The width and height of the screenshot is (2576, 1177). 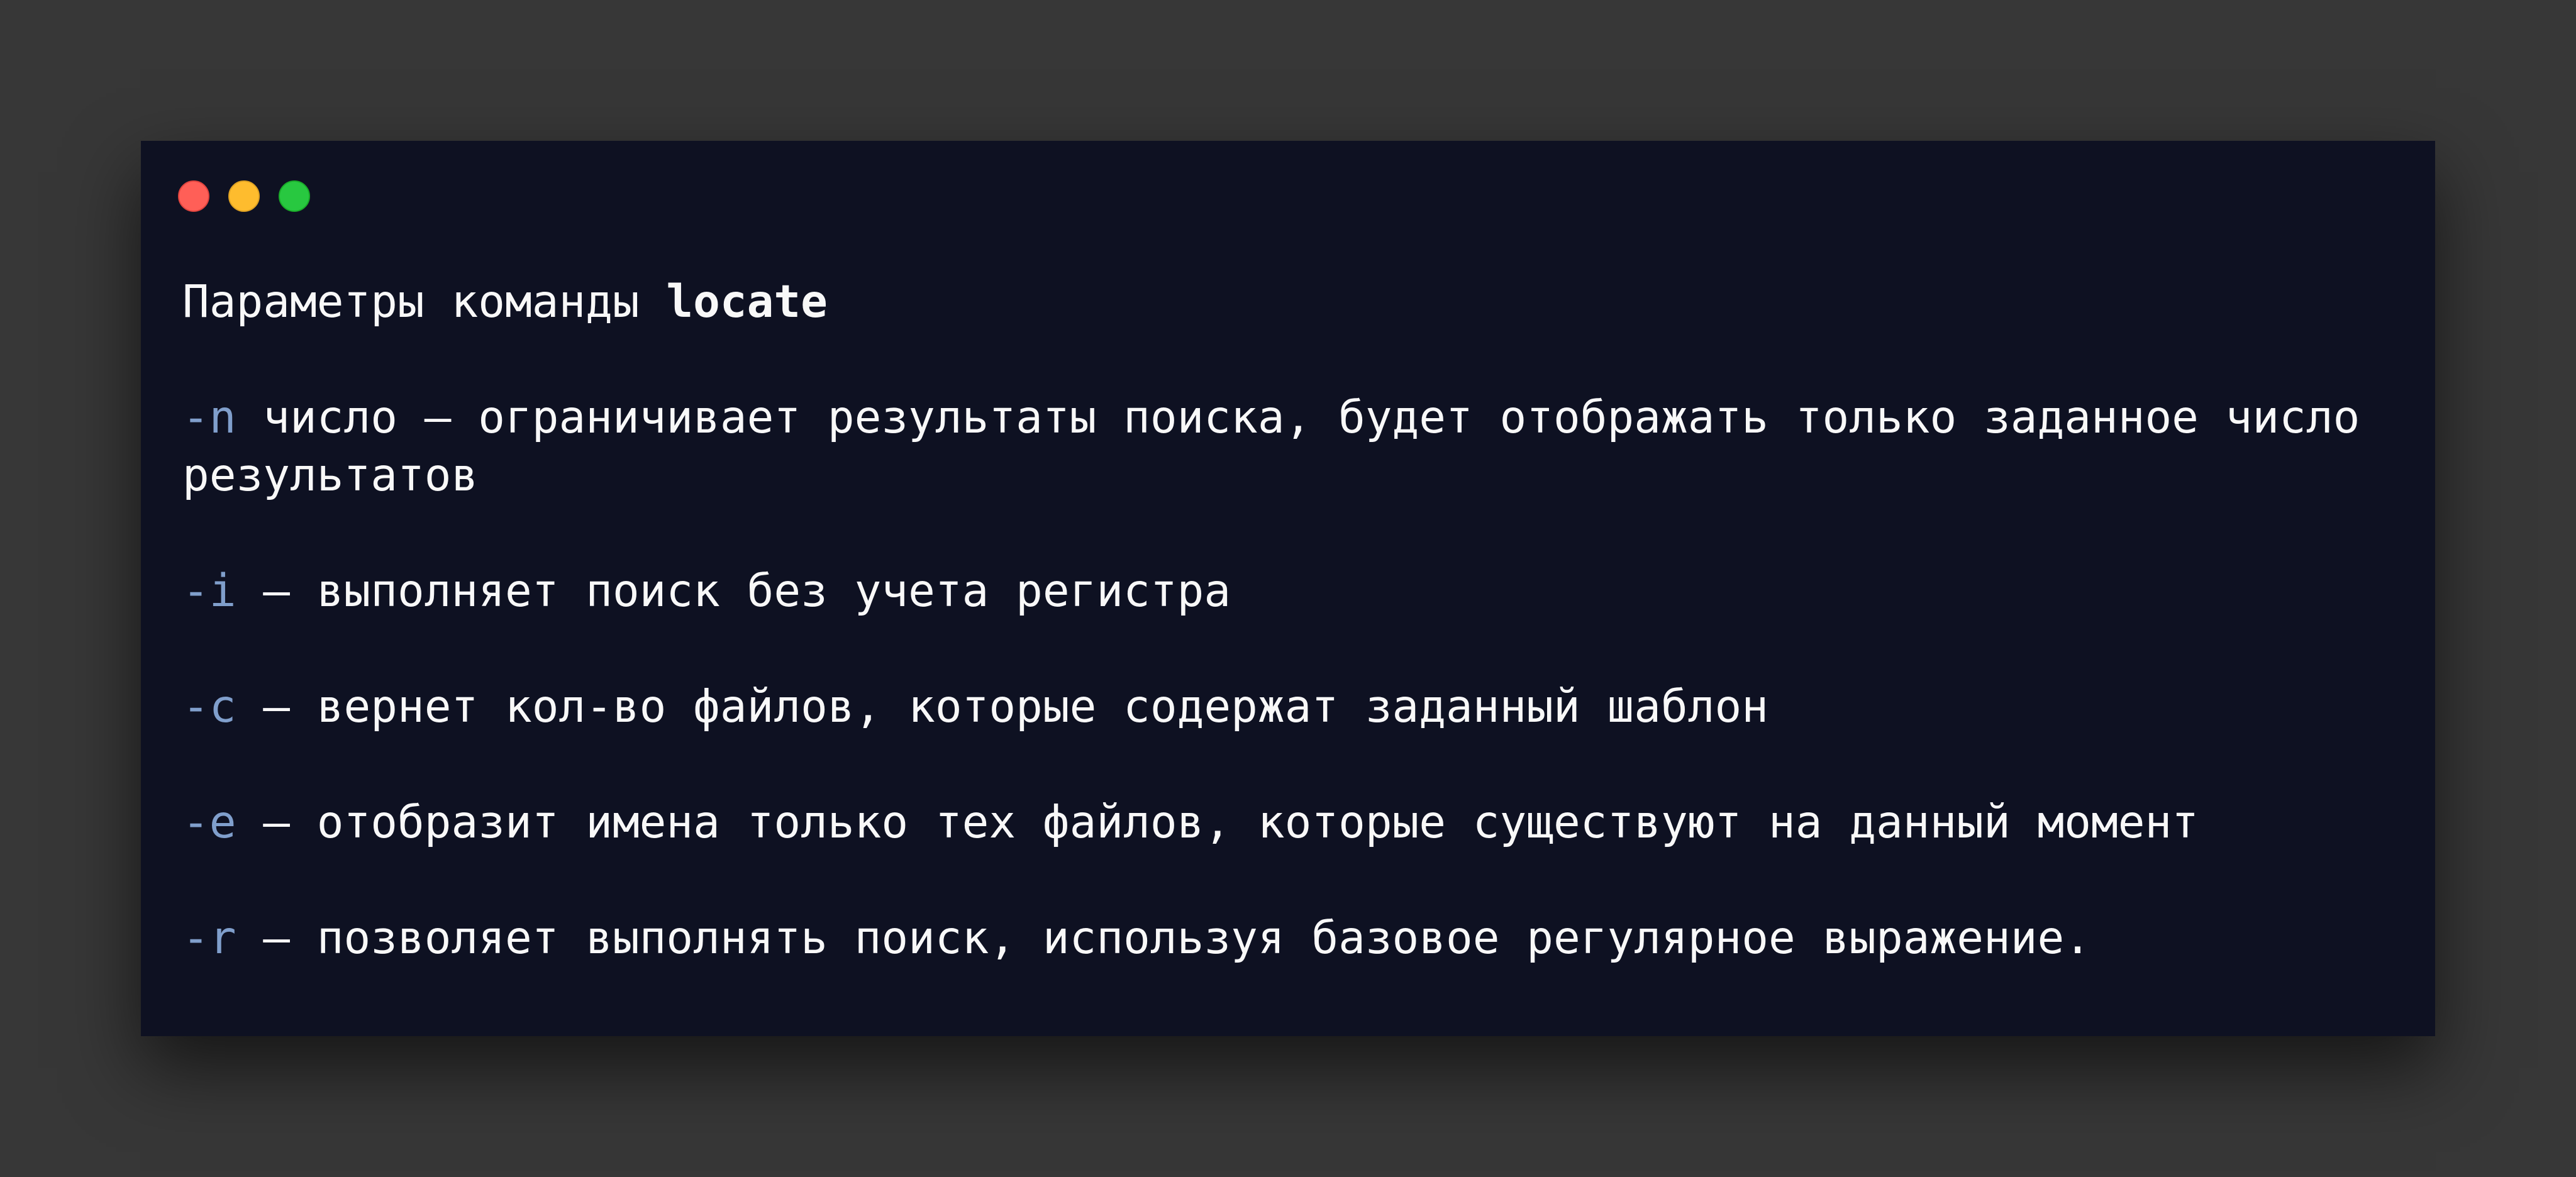 I want to click on close-button, so click(x=193, y=196).